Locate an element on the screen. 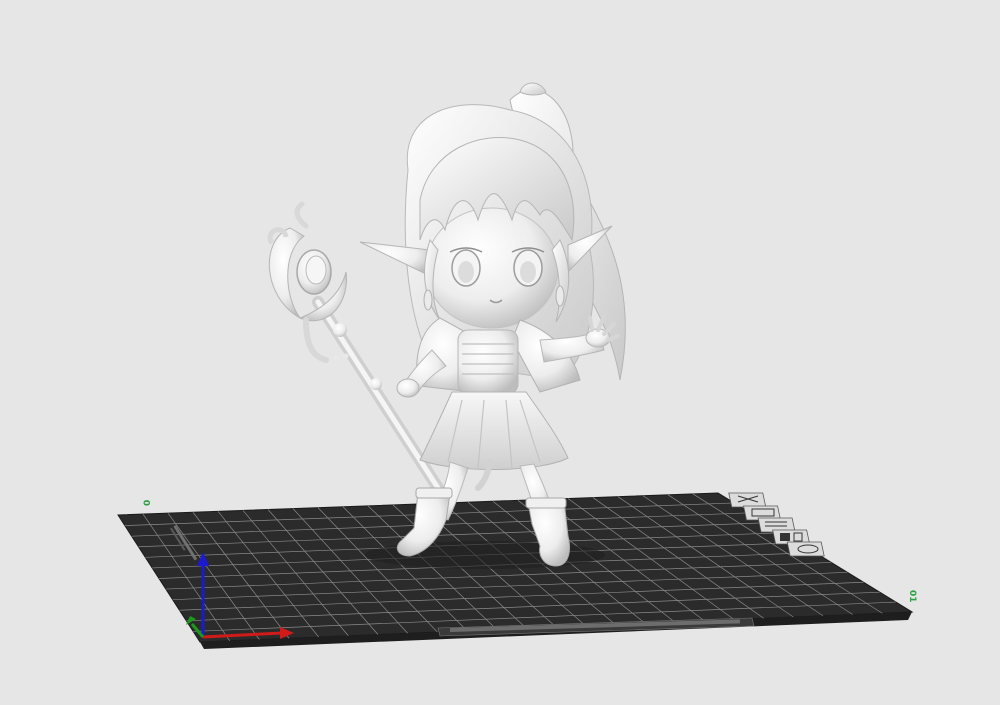 This screenshot has height=705, width=1000. skirt is located at coordinates (494, 431).